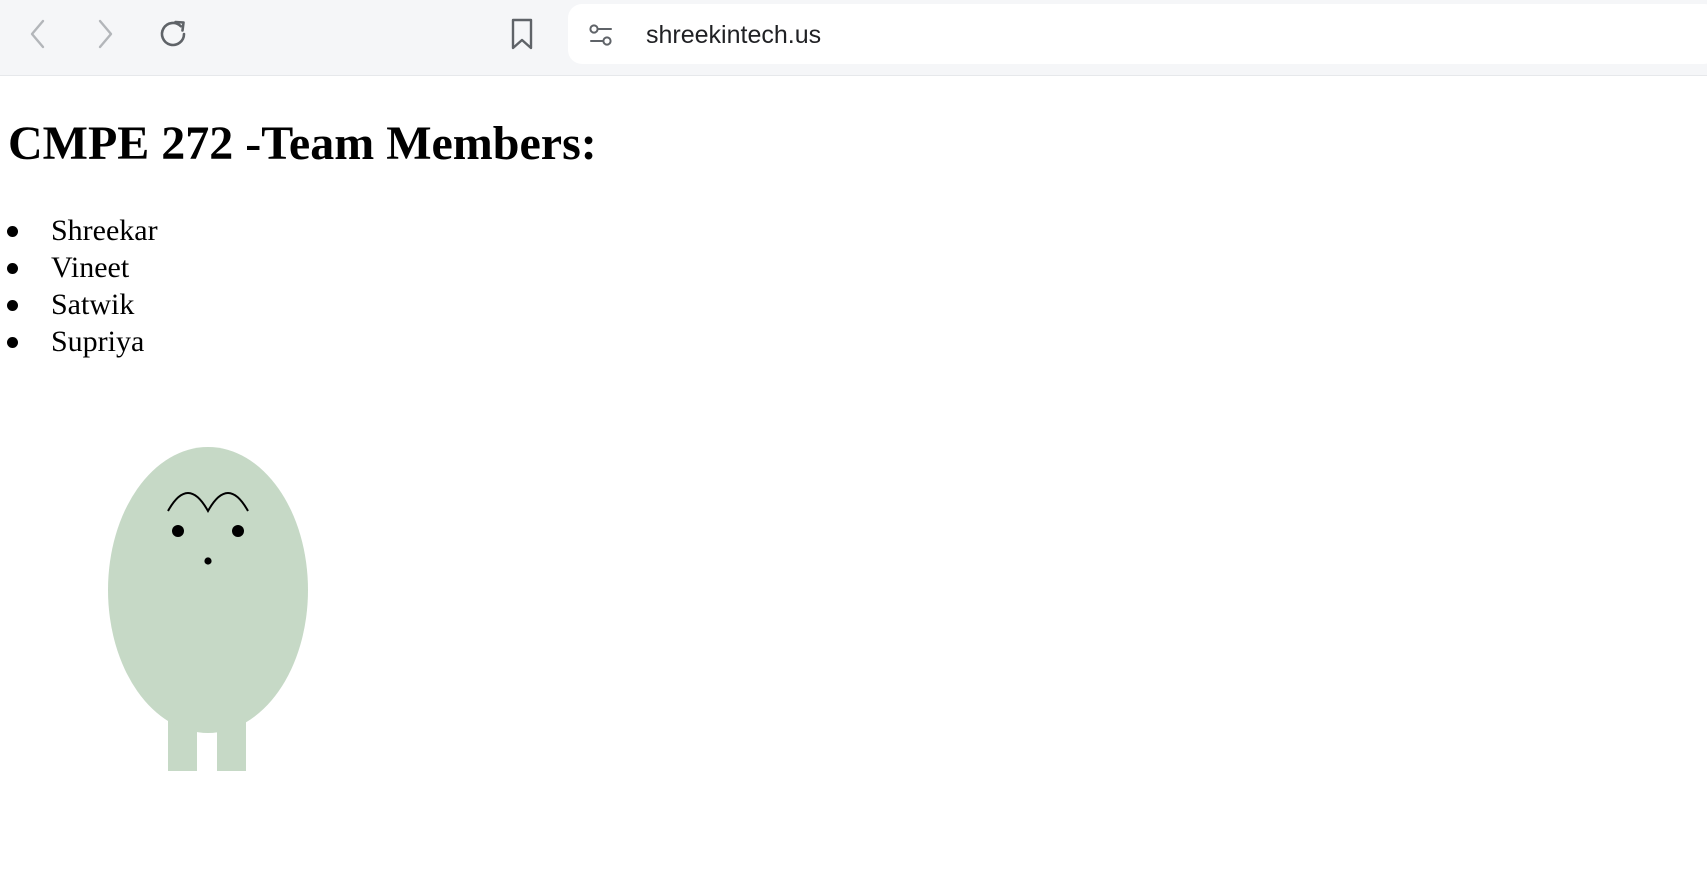 The width and height of the screenshot is (1707, 878). I want to click on creature-illustration, so click(208, 609).